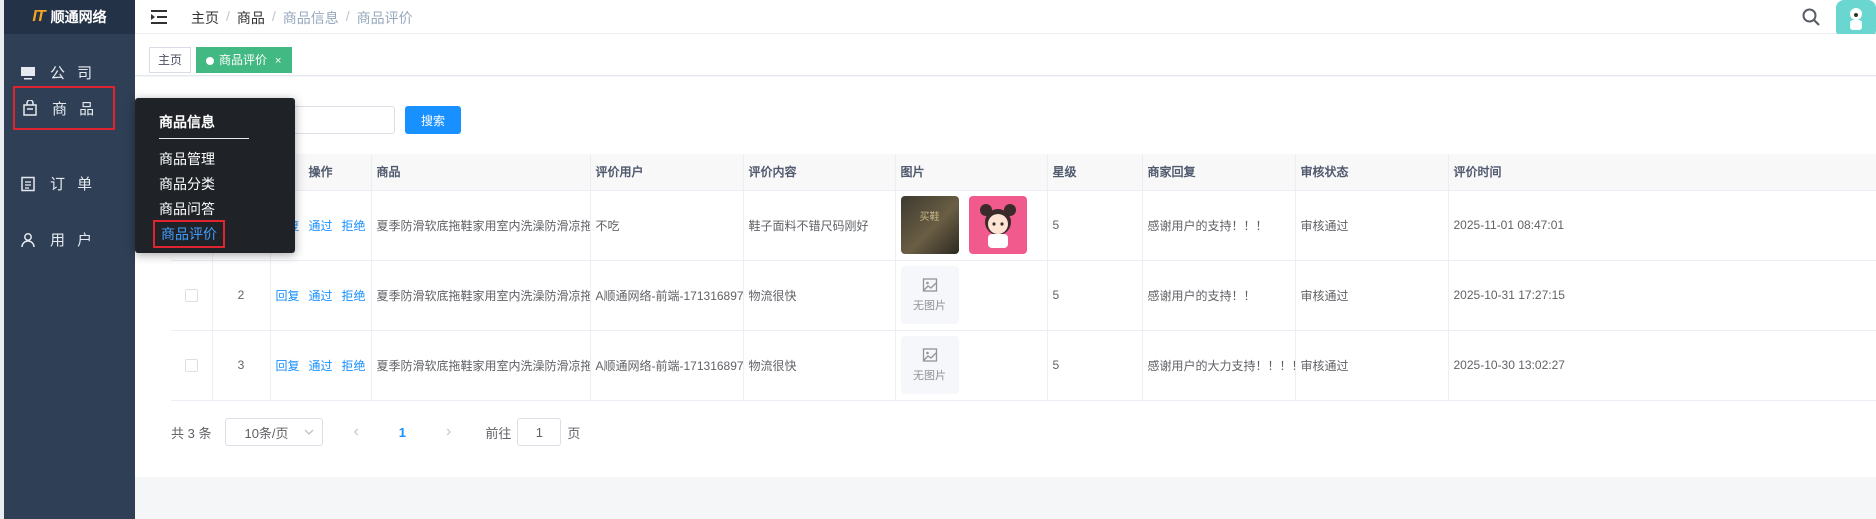 The height and width of the screenshot is (519, 1876). I want to click on sidebar-item-users: 用 户, so click(58, 239).